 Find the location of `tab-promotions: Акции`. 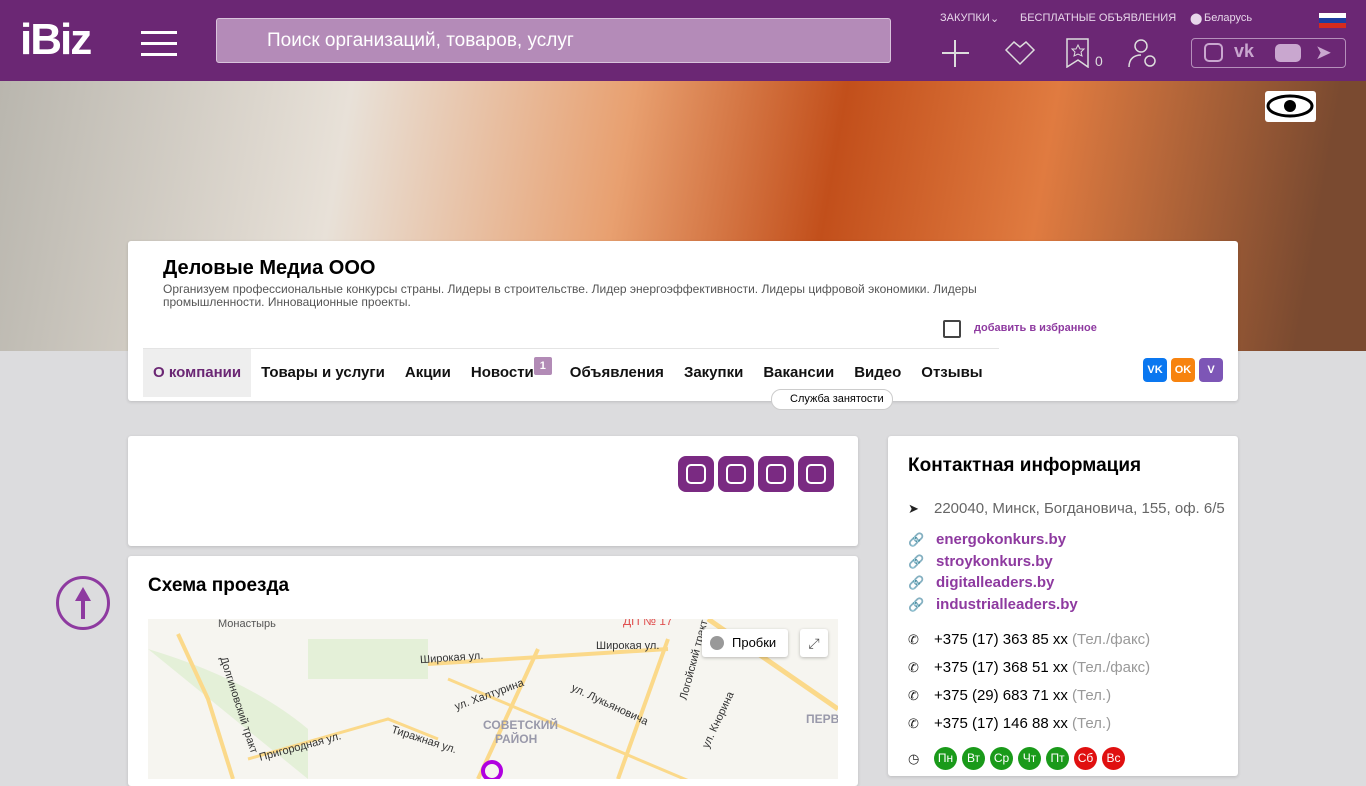

tab-promotions: Акции is located at coordinates (428, 373).